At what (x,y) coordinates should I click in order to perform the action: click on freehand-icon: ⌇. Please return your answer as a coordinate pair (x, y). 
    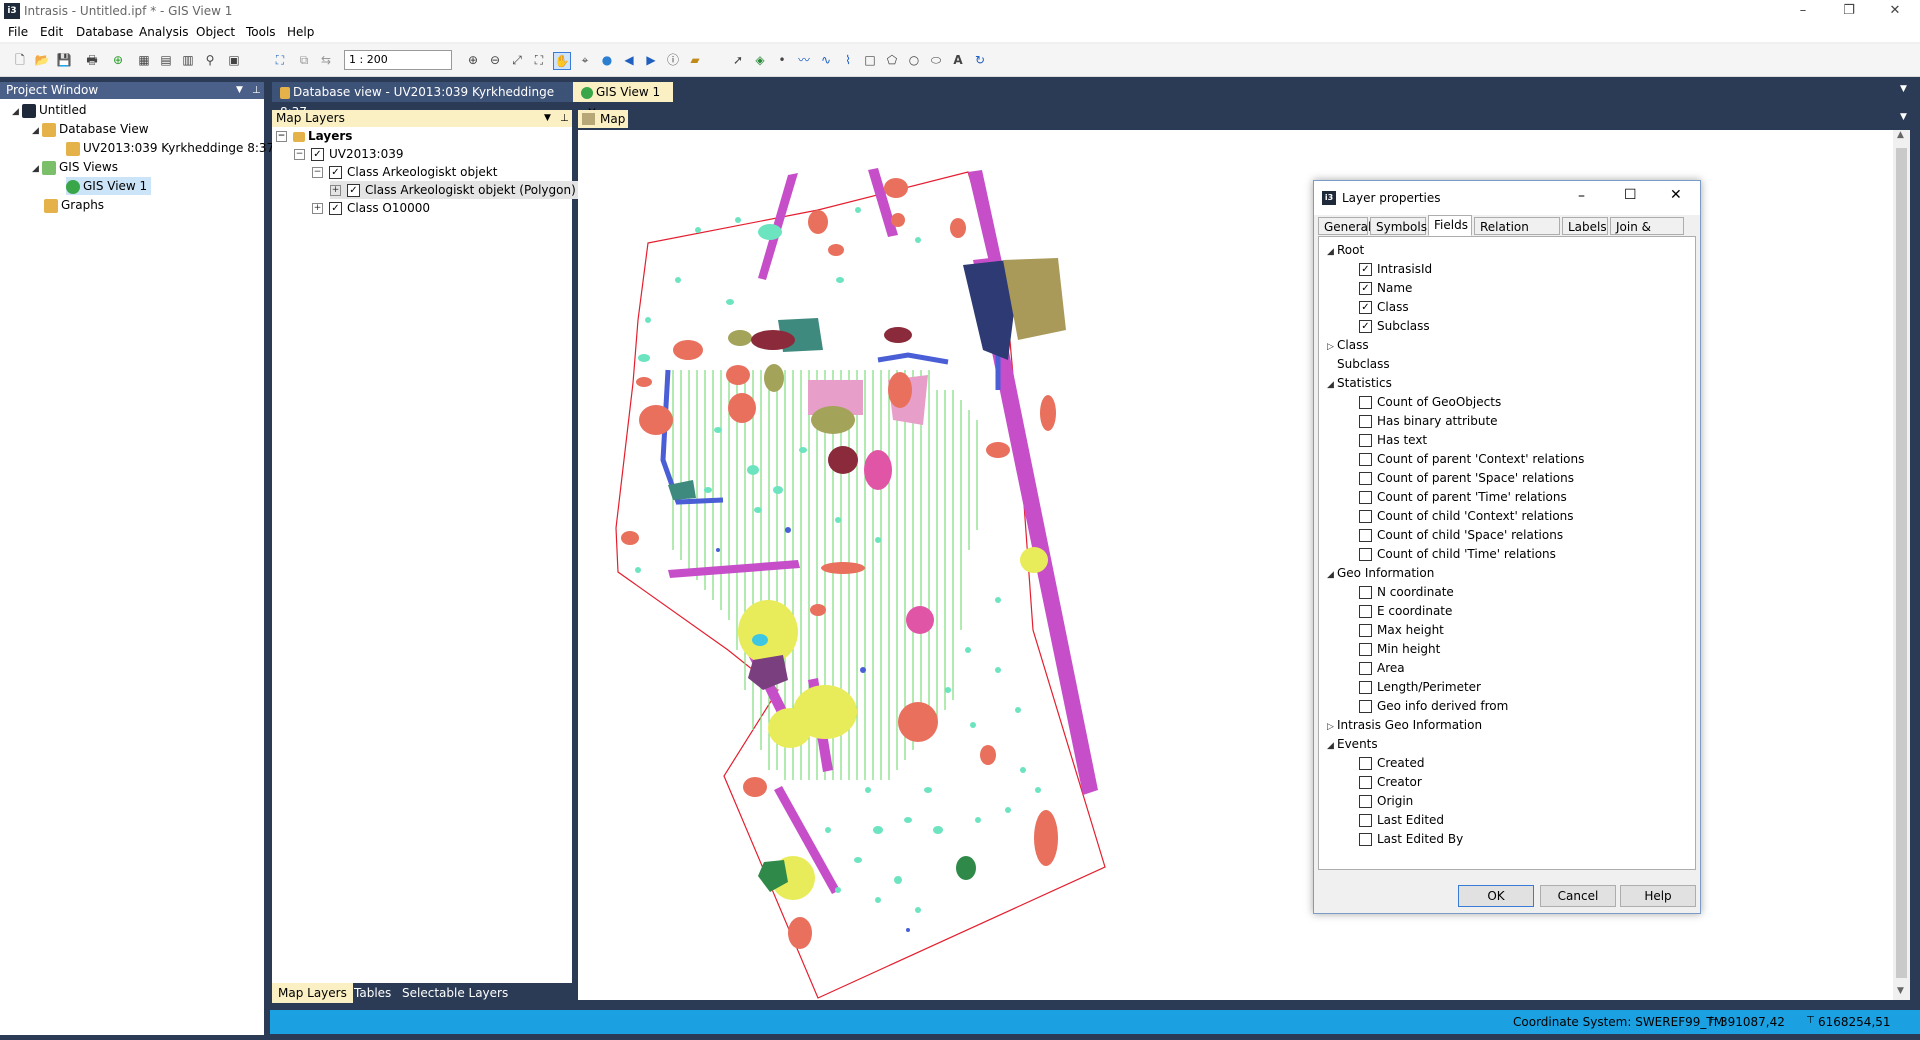
    Looking at the image, I should click on (848, 60).